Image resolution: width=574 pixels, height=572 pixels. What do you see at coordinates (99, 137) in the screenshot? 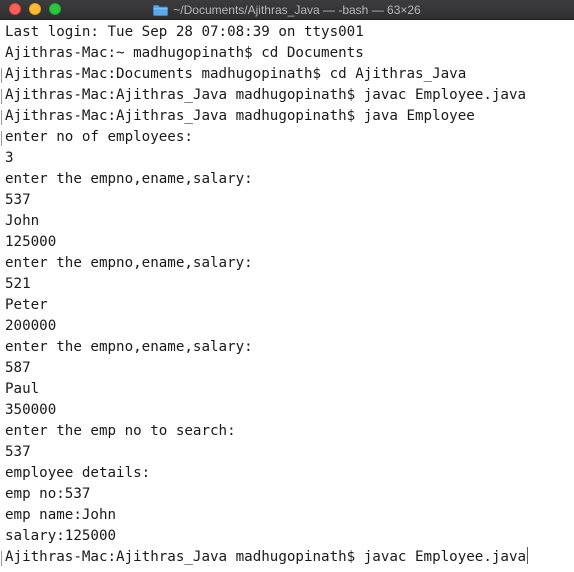
I see `terminal-line: enter no of employees:` at bounding box center [99, 137].